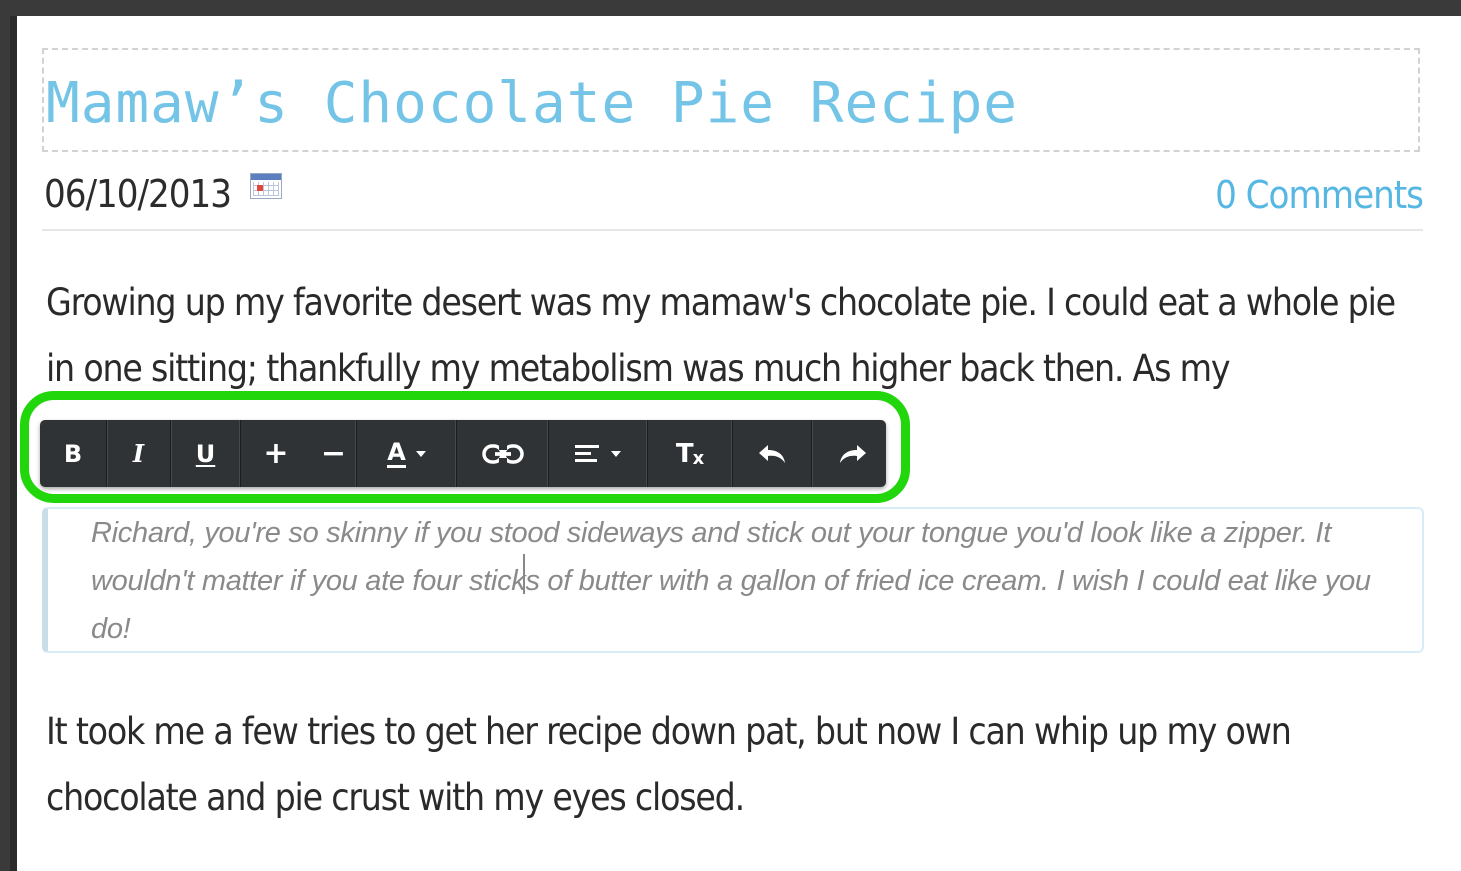 Image resolution: width=1461 pixels, height=871 pixels. I want to click on clear-formatting-button: Tx, so click(690, 453).